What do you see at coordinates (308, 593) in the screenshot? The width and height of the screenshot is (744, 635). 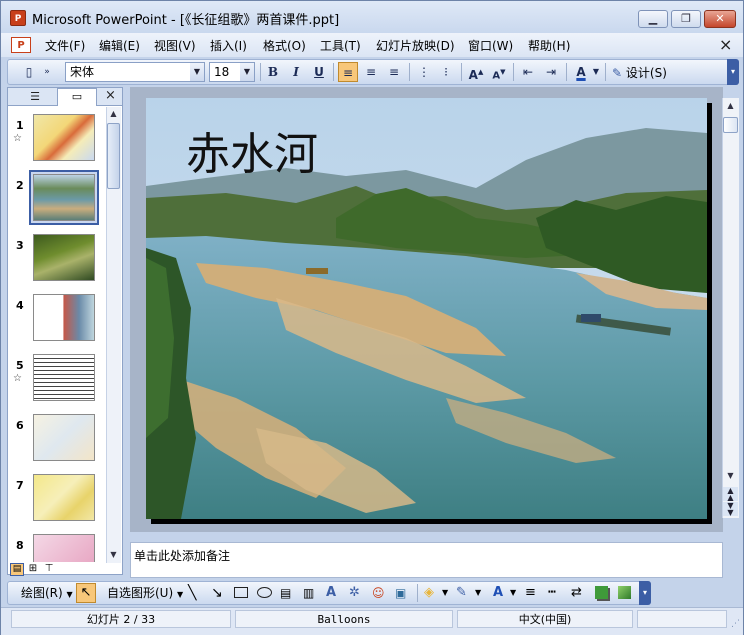 I see `vertical-text-box-icon: ▥` at bounding box center [308, 593].